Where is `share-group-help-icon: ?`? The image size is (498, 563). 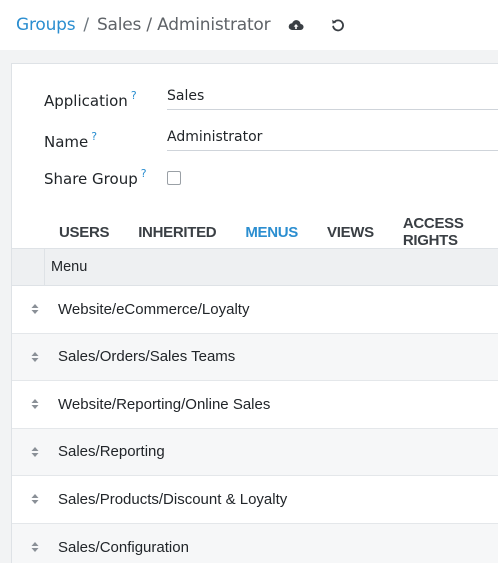 share-group-help-icon: ? is located at coordinates (144, 173).